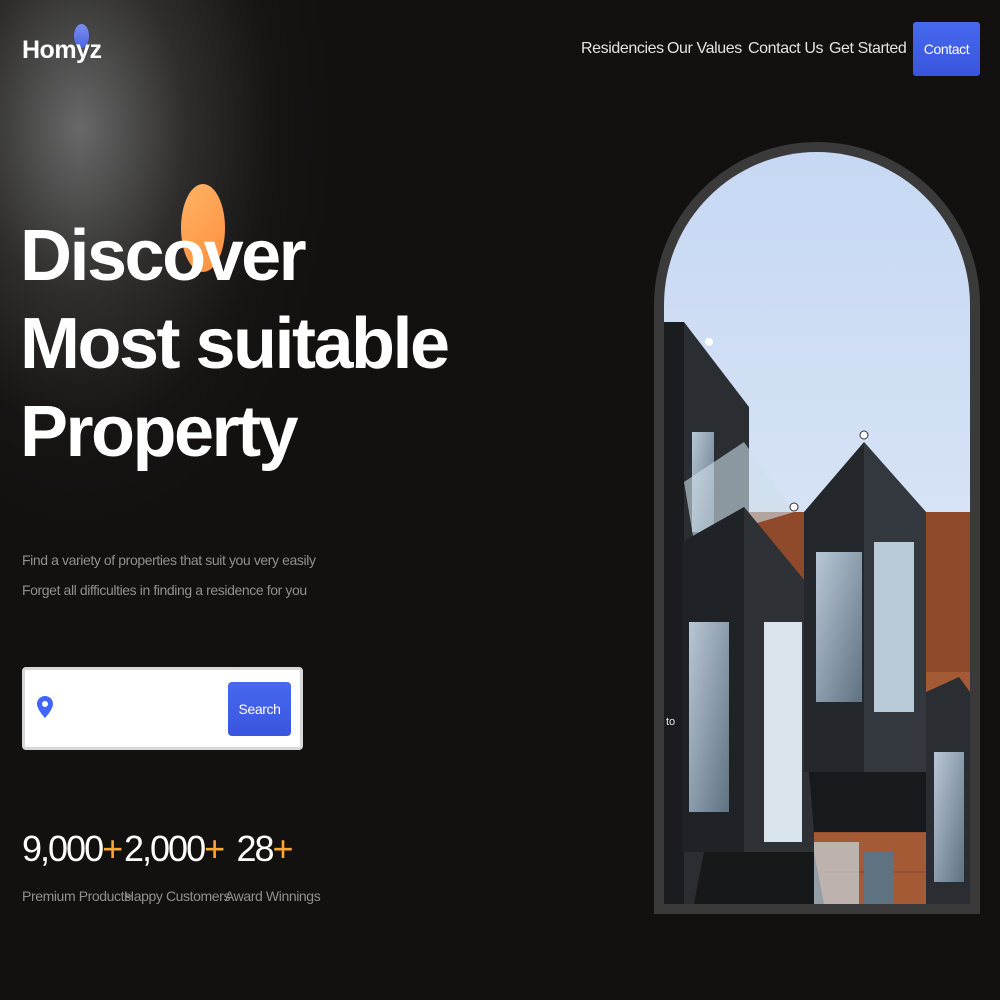 The width and height of the screenshot is (1000, 1000). Describe the element at coordinates (177, 896) in the screenshot. I see `stat-label: Happy Customers` at that location.